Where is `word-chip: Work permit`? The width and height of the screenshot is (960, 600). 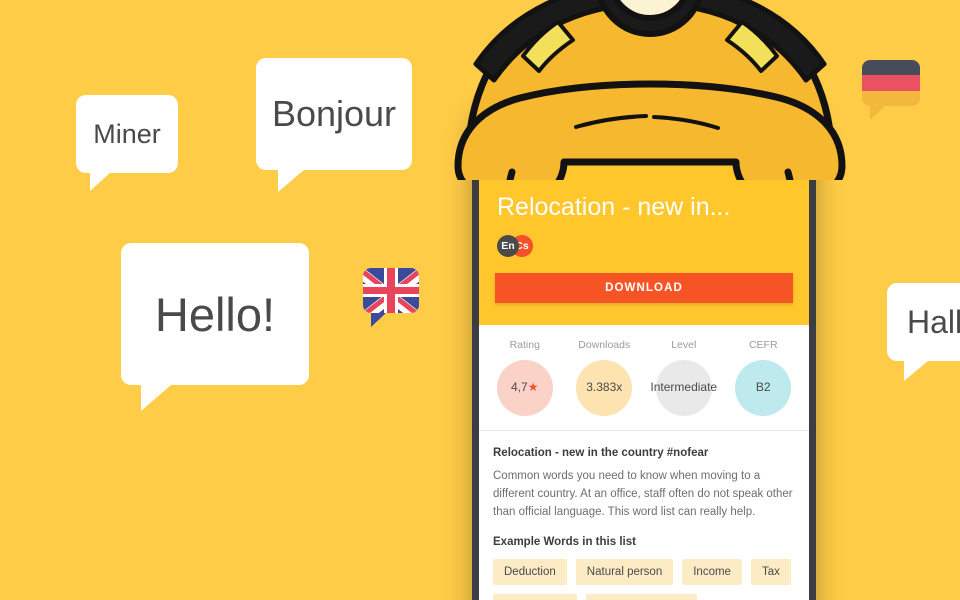 word-chip: Work permit is located at coordinates (535, 597).